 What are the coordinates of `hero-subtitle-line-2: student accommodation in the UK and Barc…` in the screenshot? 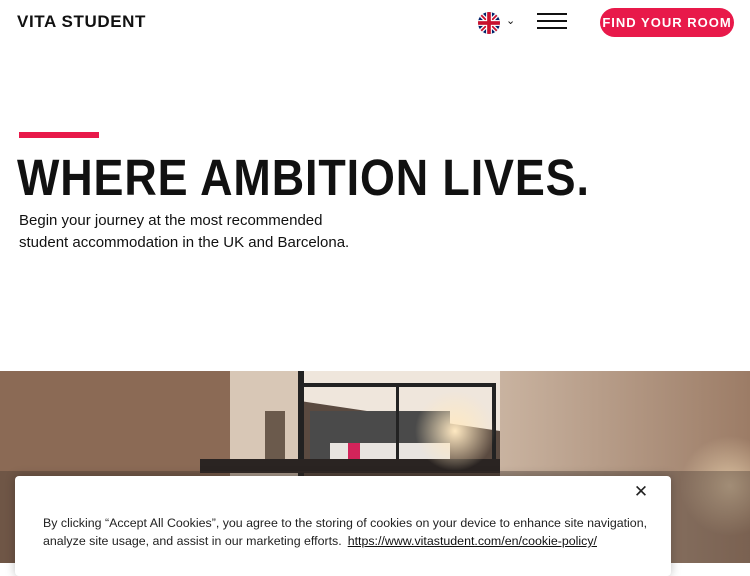 It's located at (184, 242).